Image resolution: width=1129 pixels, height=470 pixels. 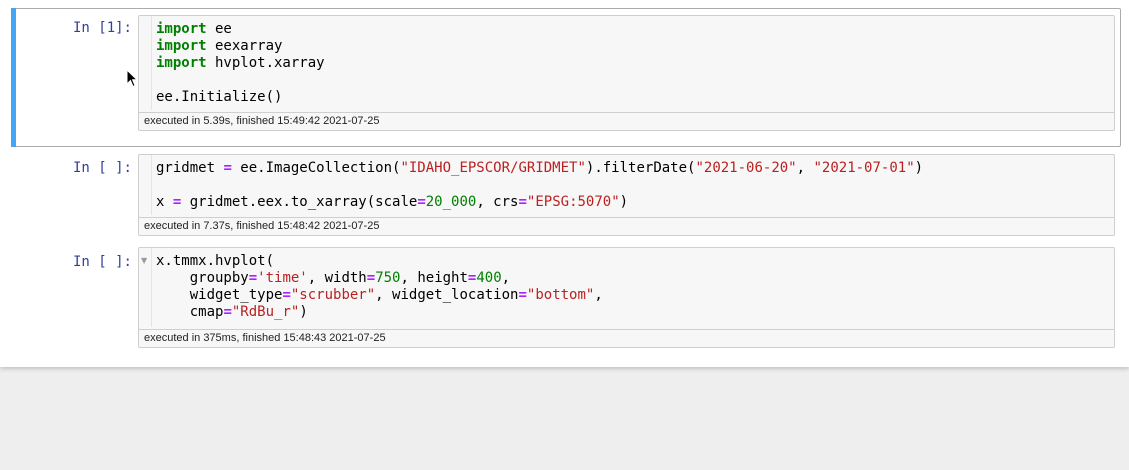 What do you see at coordinates (337, 278) in the screenshot?
I see `code-token: , width` at bounding box center [337, 278].